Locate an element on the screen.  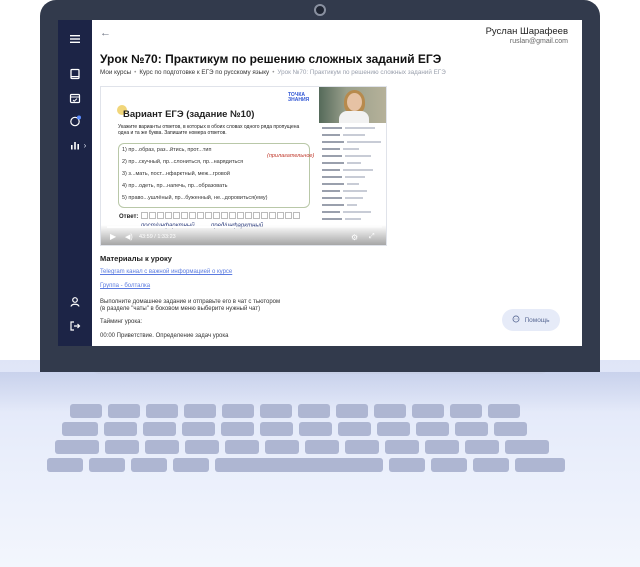
user-icon is located at coordinates (75, 303).